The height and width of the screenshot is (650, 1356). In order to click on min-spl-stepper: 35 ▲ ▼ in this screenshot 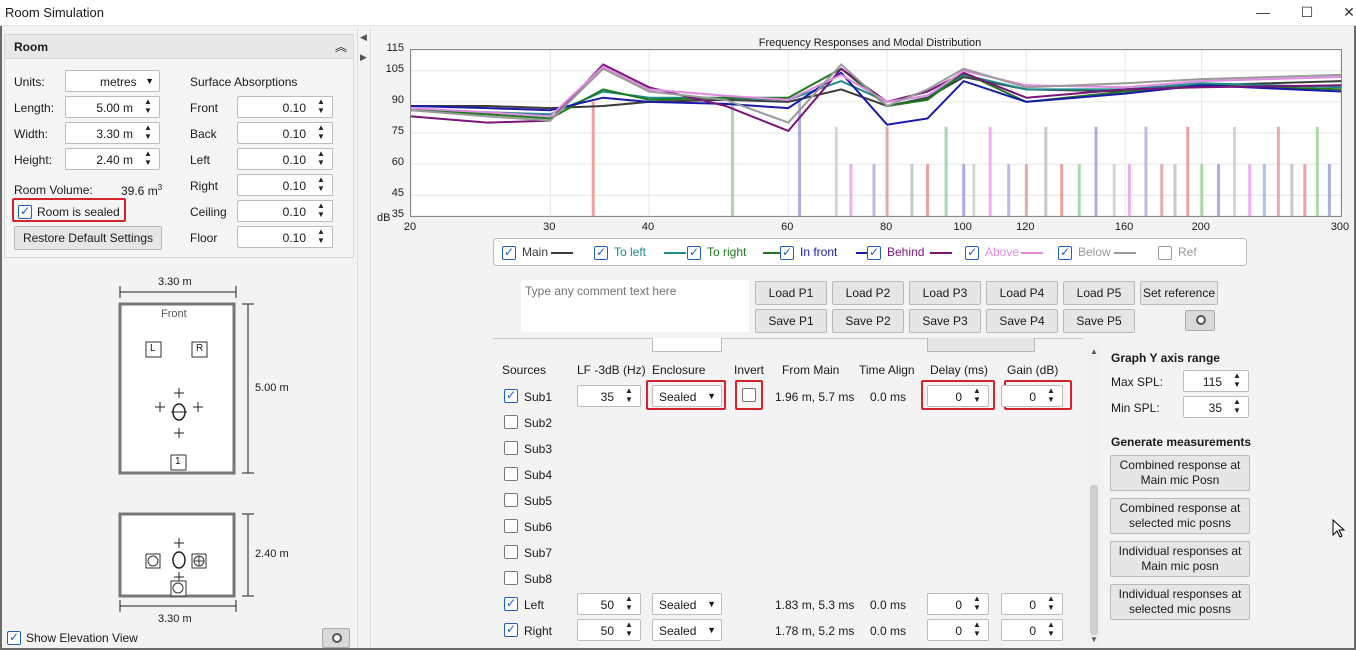, I will do `click(1216, 407)`.